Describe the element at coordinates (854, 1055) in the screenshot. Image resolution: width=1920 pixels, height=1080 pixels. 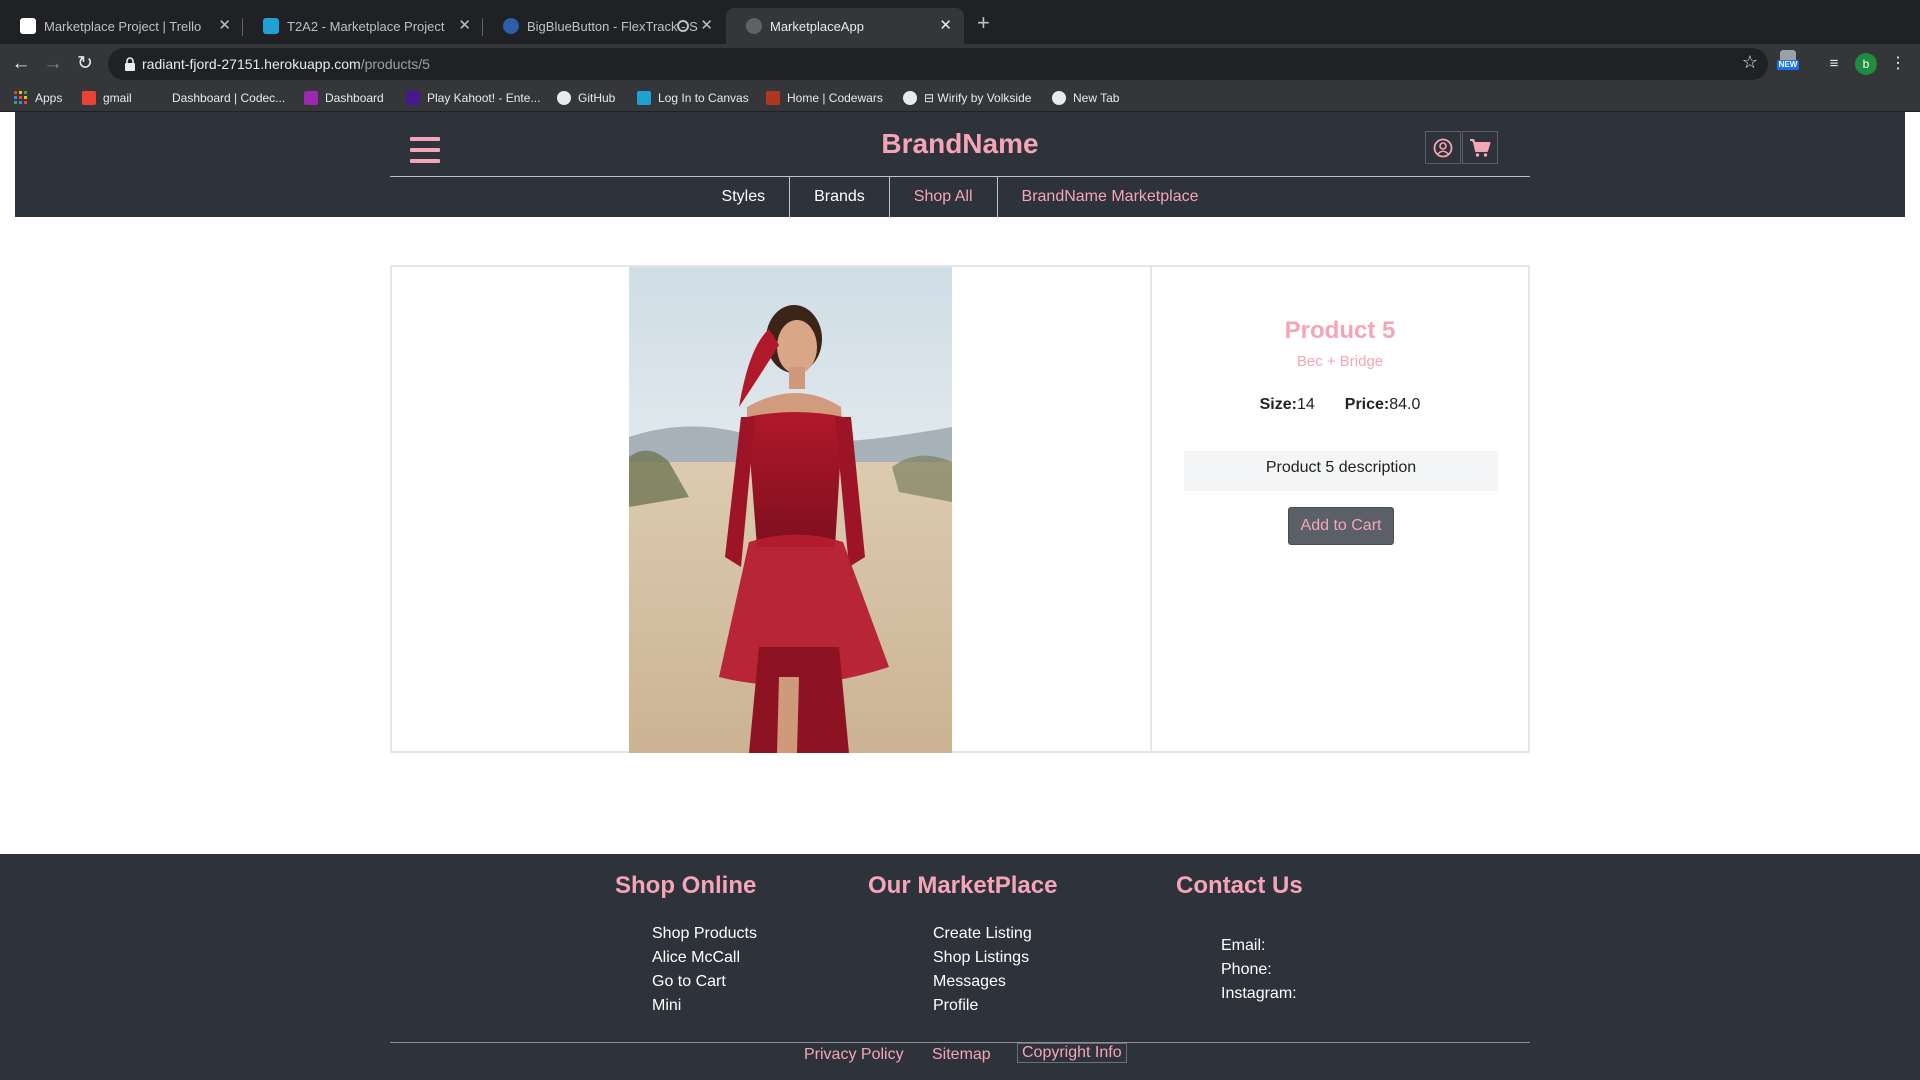
I see `footer-privacy-policy: Privacy Policy` at that location.